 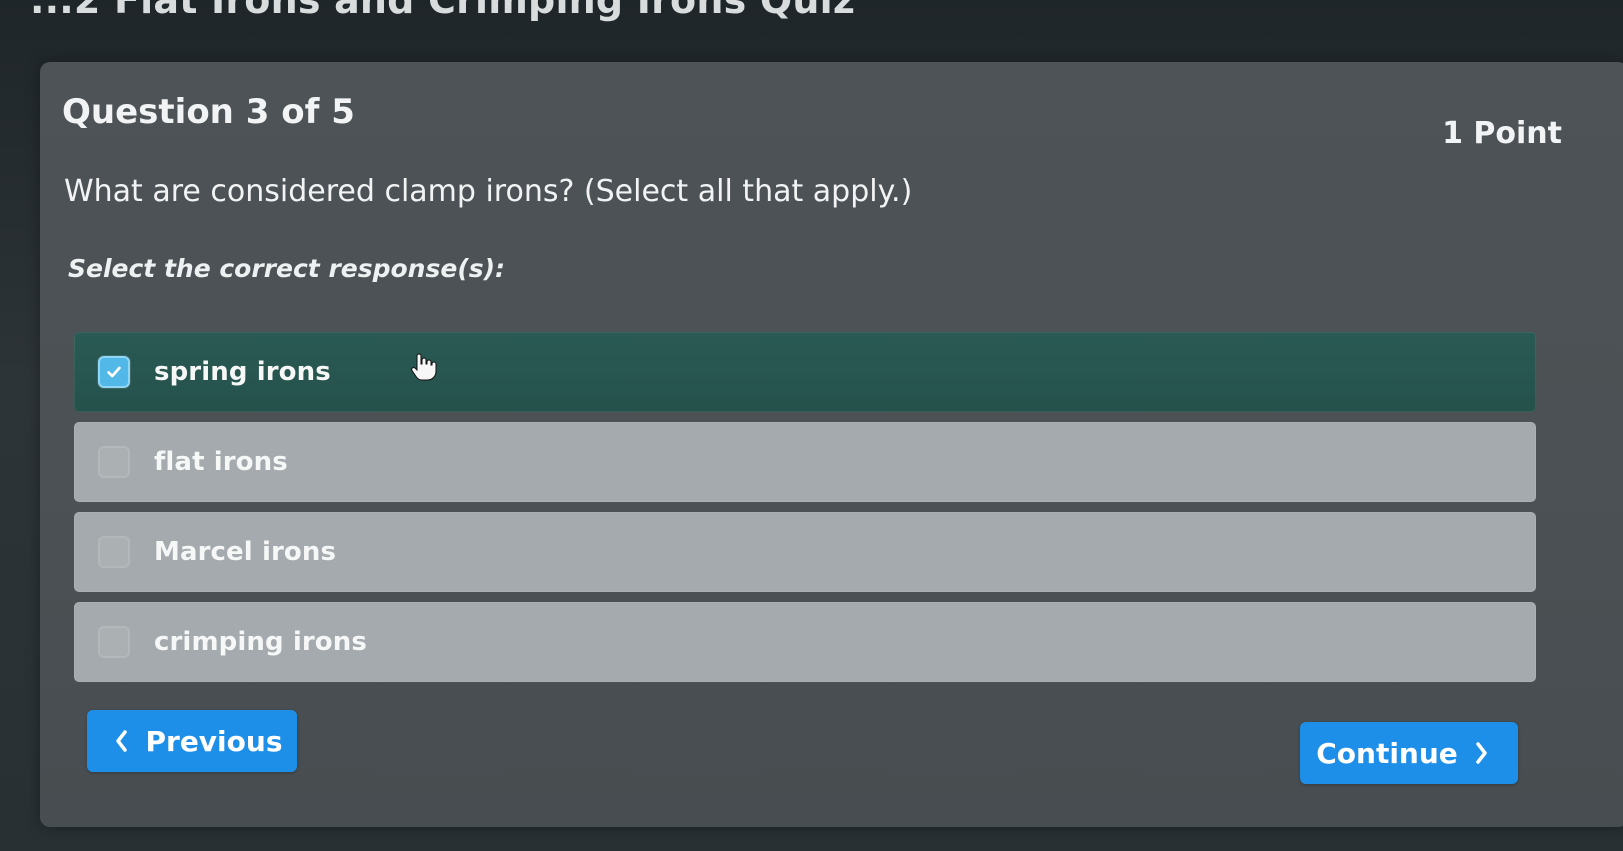 What do you see at coordinates (114, 462) in the screenshot?
I see `checkbox-flat-irons` at bounding box center [114, 462].